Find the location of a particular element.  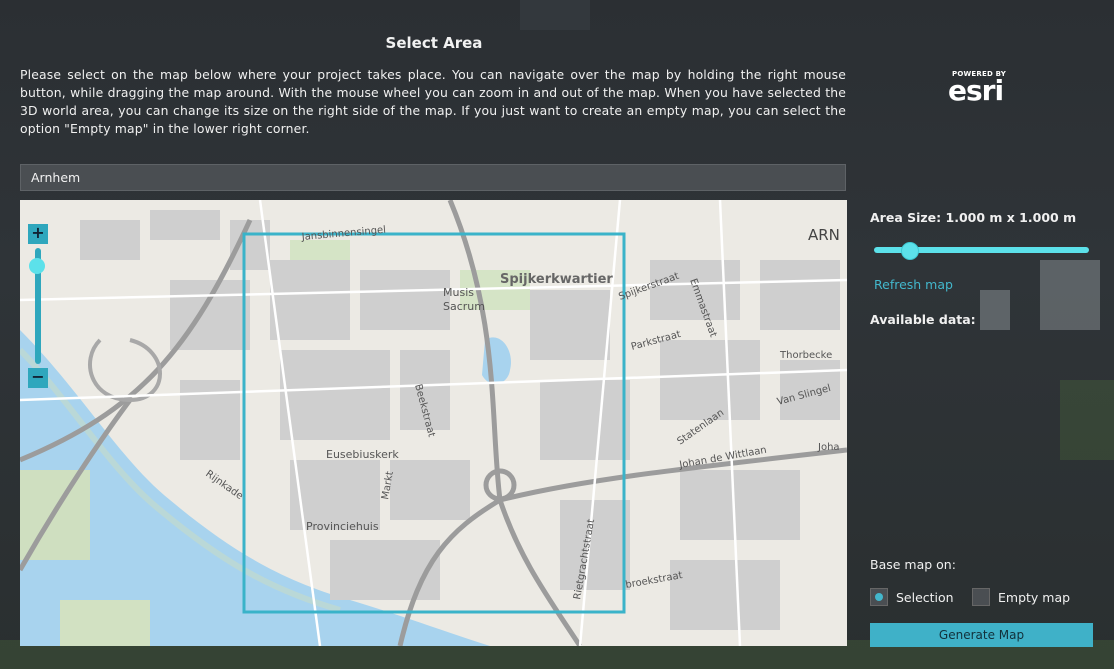

zoom-in-button: + is located at coordinates (38, 234).